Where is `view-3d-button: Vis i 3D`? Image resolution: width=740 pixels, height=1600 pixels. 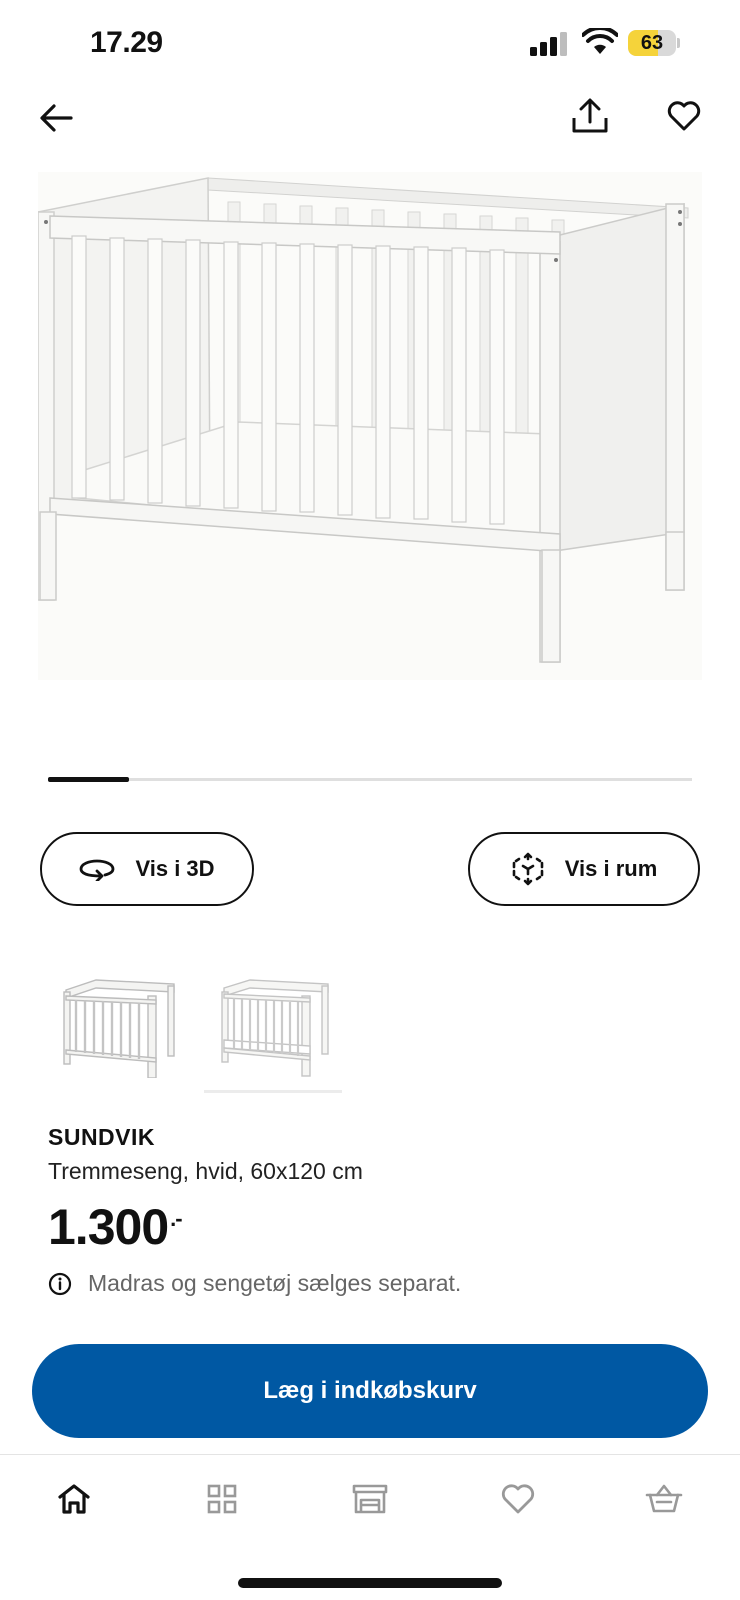
view-3d-button: Vis i 3D is located at coordinates (147, 869).